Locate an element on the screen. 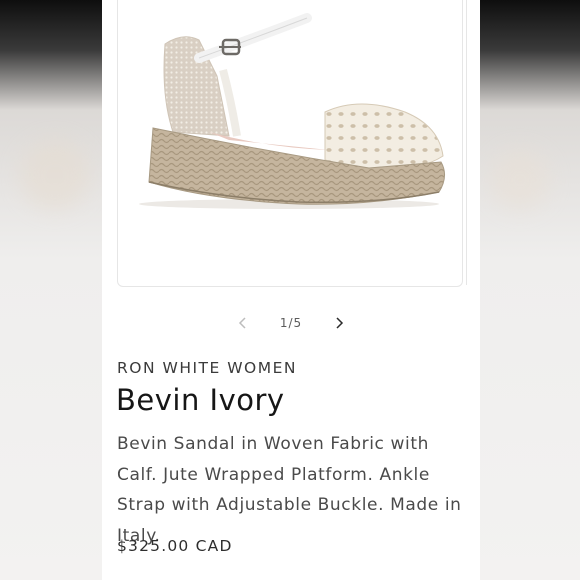 The height and width of the screenshot is (580, 580). product-title: Bevin Ivory is located at coordinates (200, 400).